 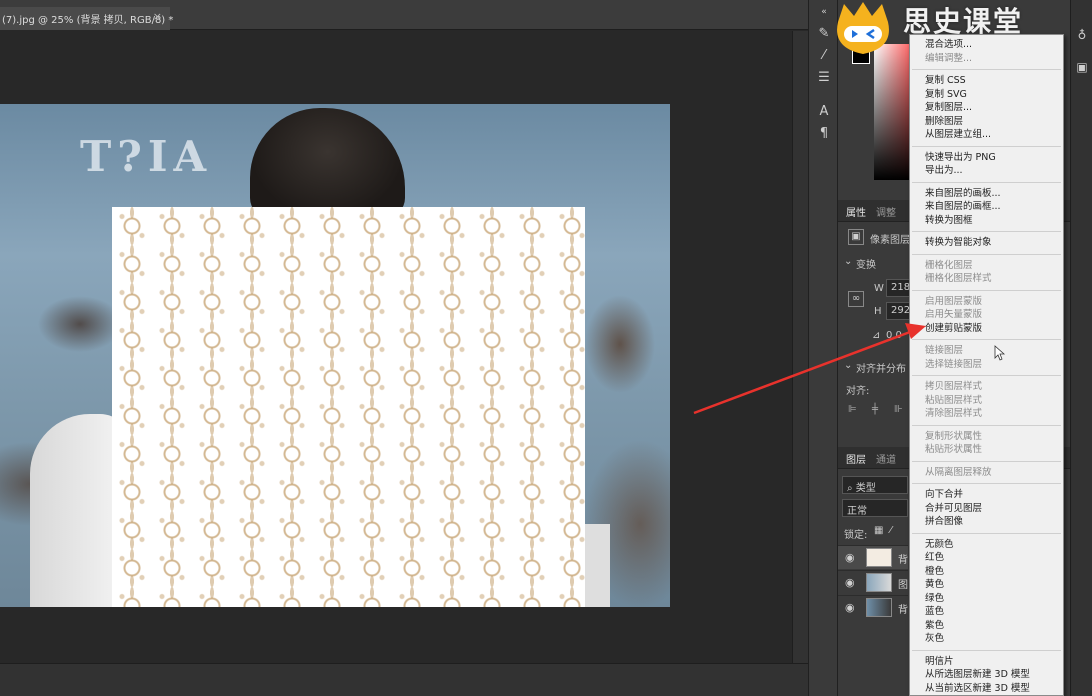 I want to click on blend-mode-select: 正常, so click(x=875, y=508).